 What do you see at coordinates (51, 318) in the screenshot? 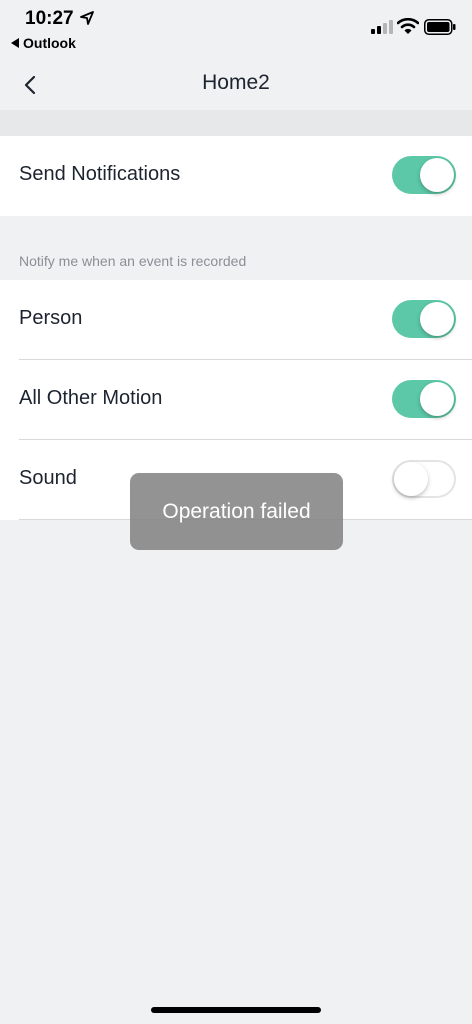
I see `person-label: Person` at bounding box center [51, 318].